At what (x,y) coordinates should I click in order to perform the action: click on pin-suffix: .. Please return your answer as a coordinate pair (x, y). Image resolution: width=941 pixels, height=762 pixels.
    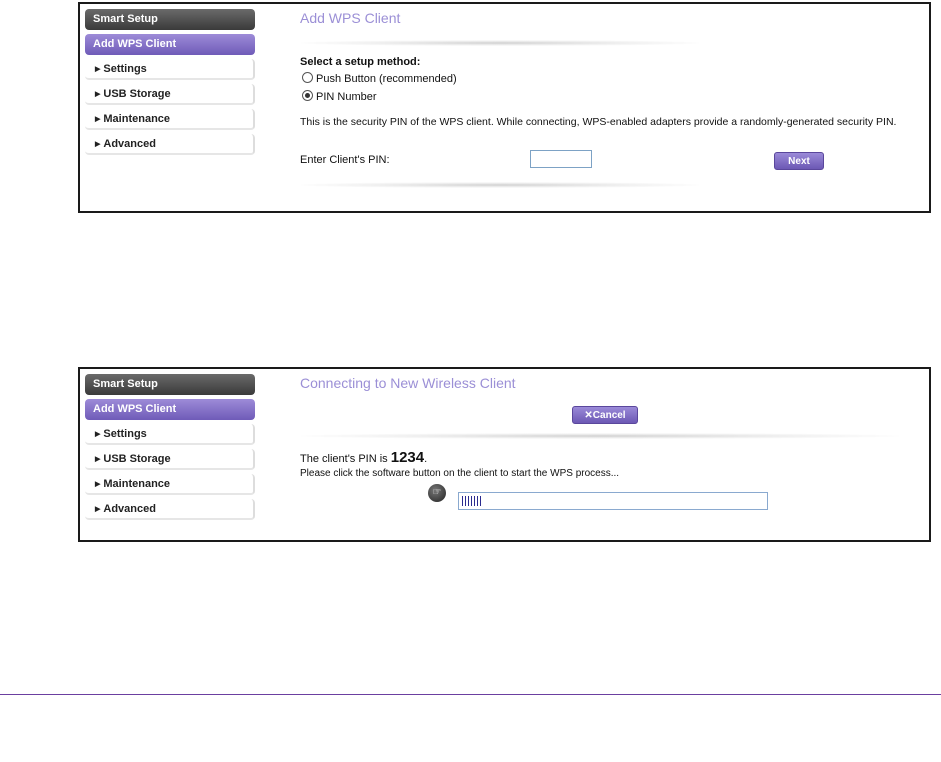
    Looking at the image, I should click on (426, 459).